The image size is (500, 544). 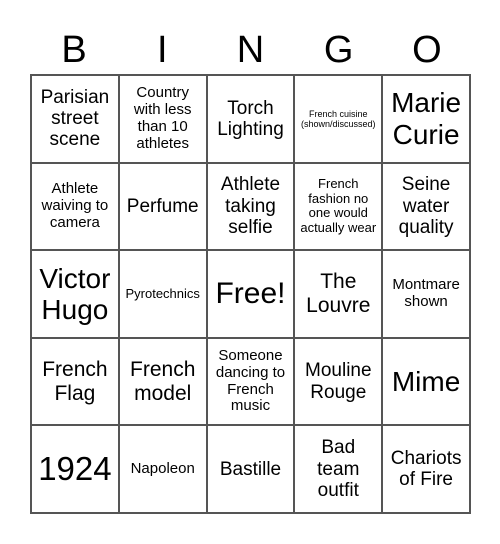 I want to click on bingo-cell-line: street, so click(x=75, y=119).